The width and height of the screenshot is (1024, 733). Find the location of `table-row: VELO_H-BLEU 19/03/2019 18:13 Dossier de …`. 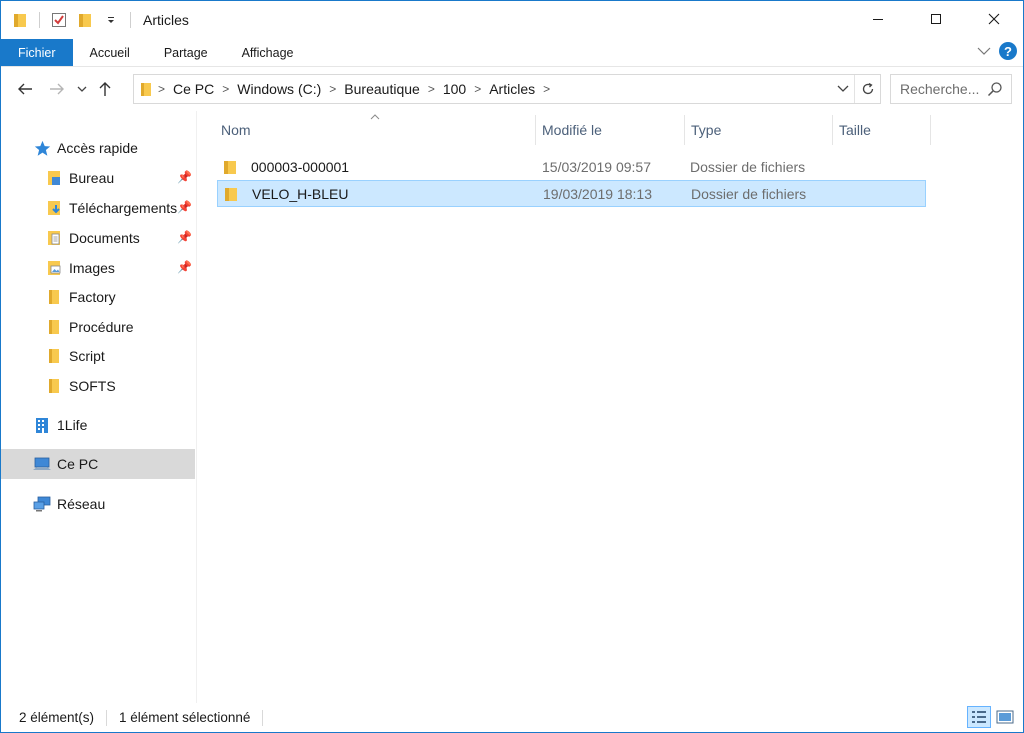

table-row: VELO_H-BLEU 19/03/2019 18:13 Dossier de … is located at coordinates (571, 193).